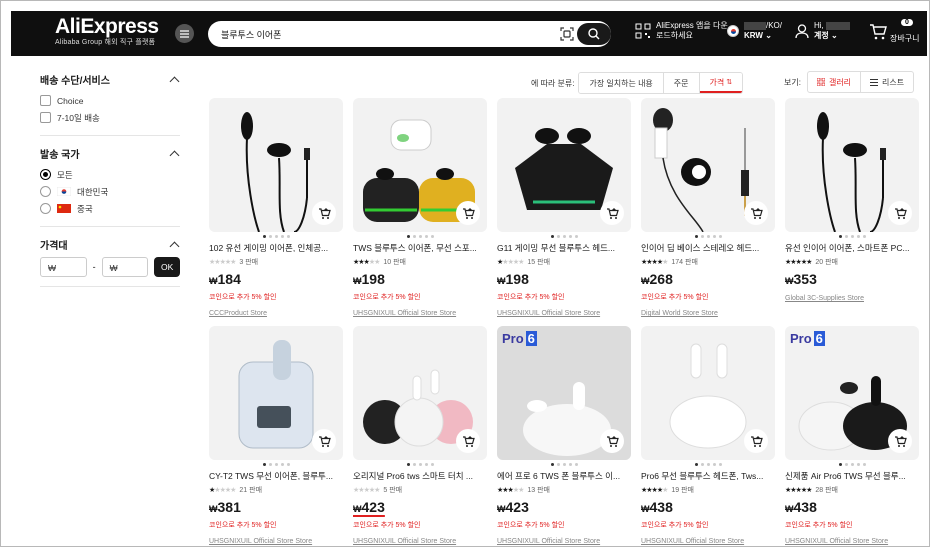  I want to click on app-download: AliExpress 앱을 다운로드하세요, so click(681, 31).